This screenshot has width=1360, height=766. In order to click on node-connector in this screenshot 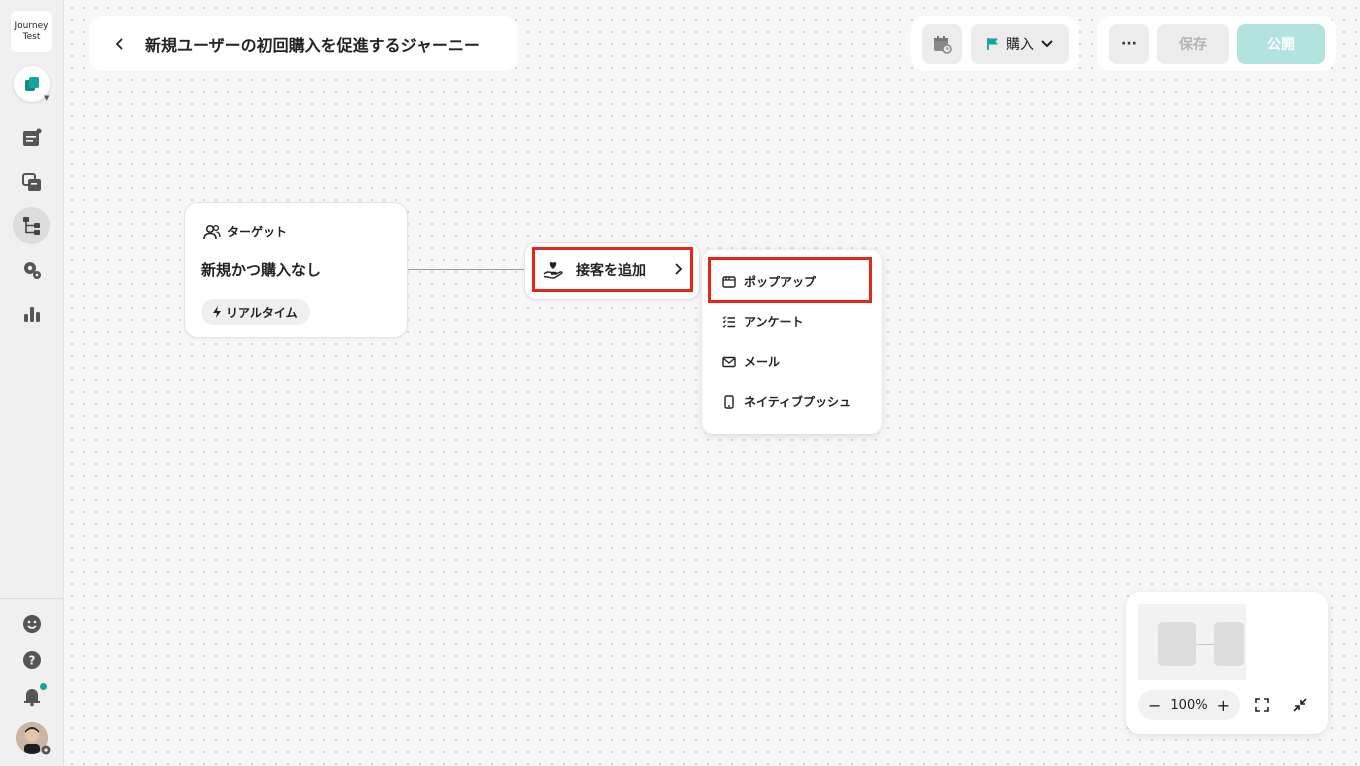, I will do `click(467, 269)`.